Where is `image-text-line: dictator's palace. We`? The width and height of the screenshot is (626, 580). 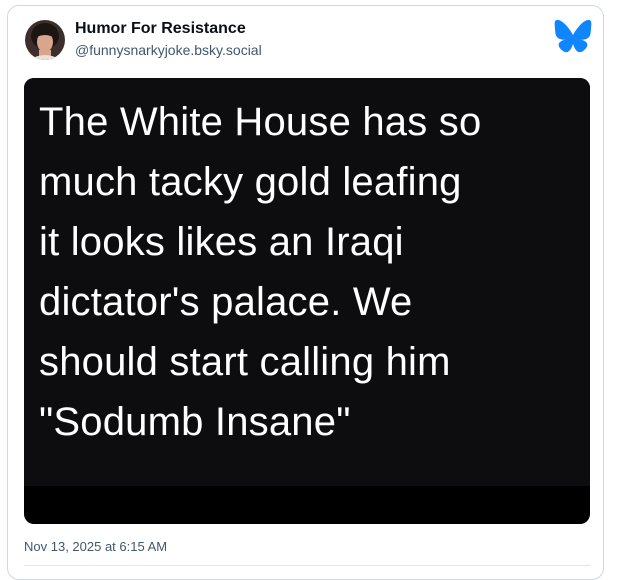
image-text-line: dictator's palace. We is located at coordinates (226, 302).